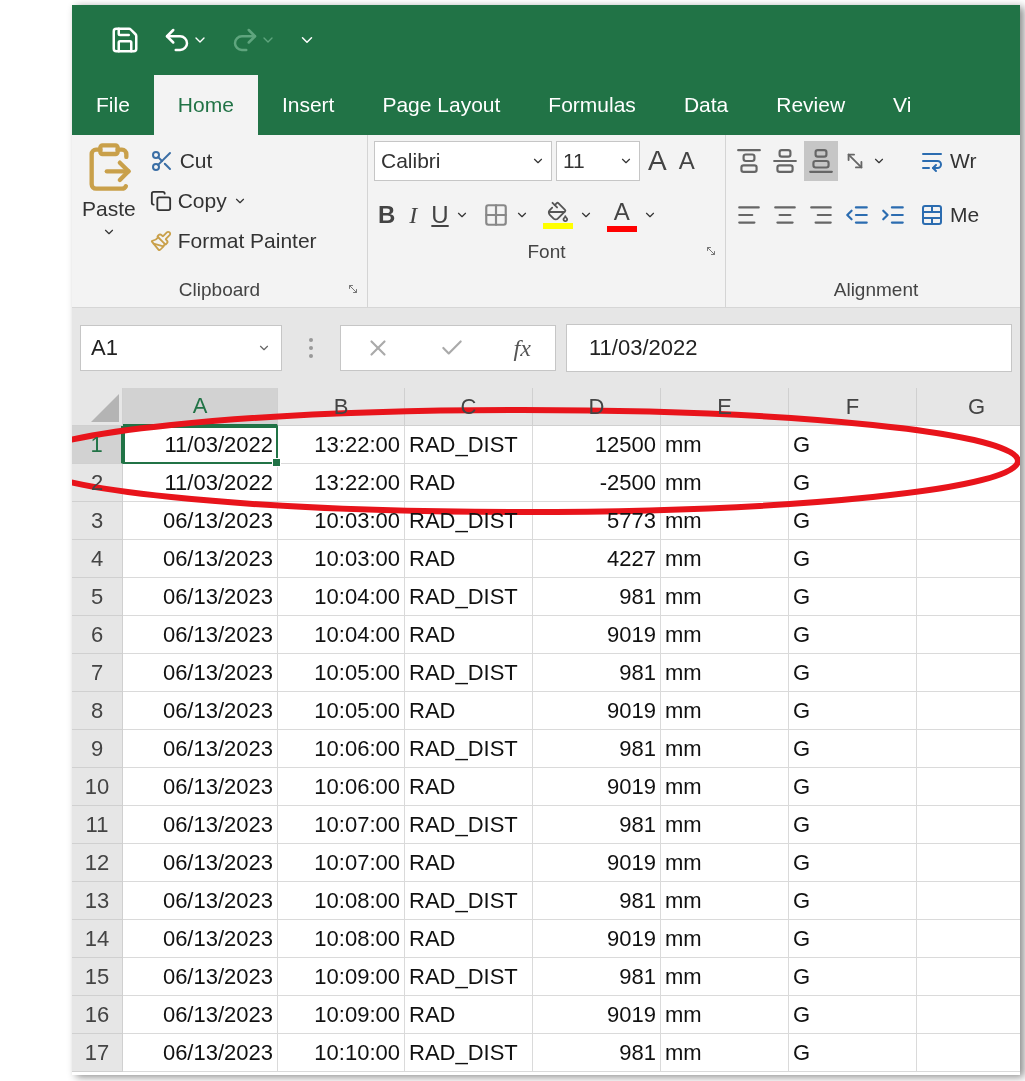 Image resolution: width=1025 pixels, height=1081 pixels. Describe the element at coordinates (97, 521) in the screenshot. I see `row-header: 3` at that location.